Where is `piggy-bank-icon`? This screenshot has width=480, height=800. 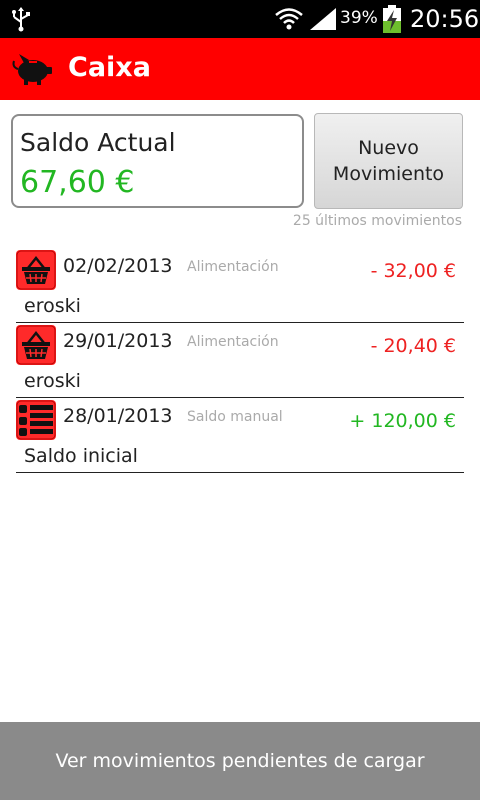
piggy-bank-icon is located at coordinates (32, 69).